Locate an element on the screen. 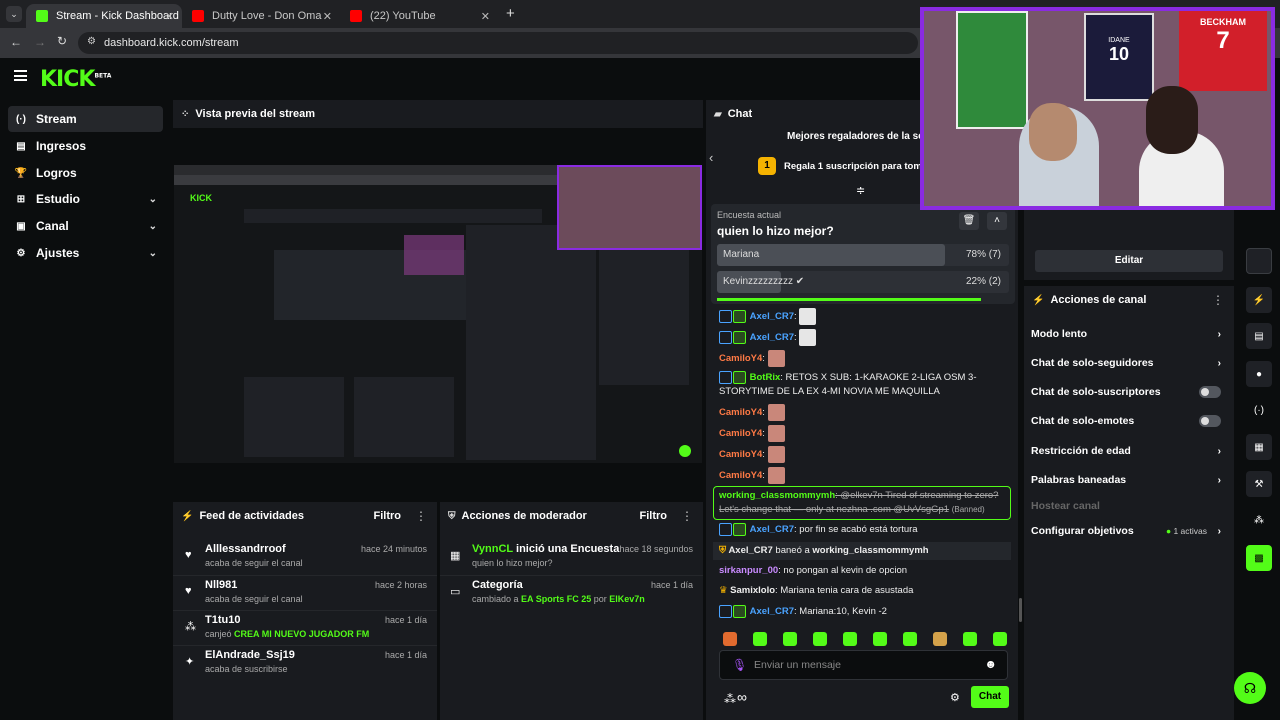 This screenshot has height=720, width=1280. bolt-icon: ⚡ is located at coordinates (1259, 300).